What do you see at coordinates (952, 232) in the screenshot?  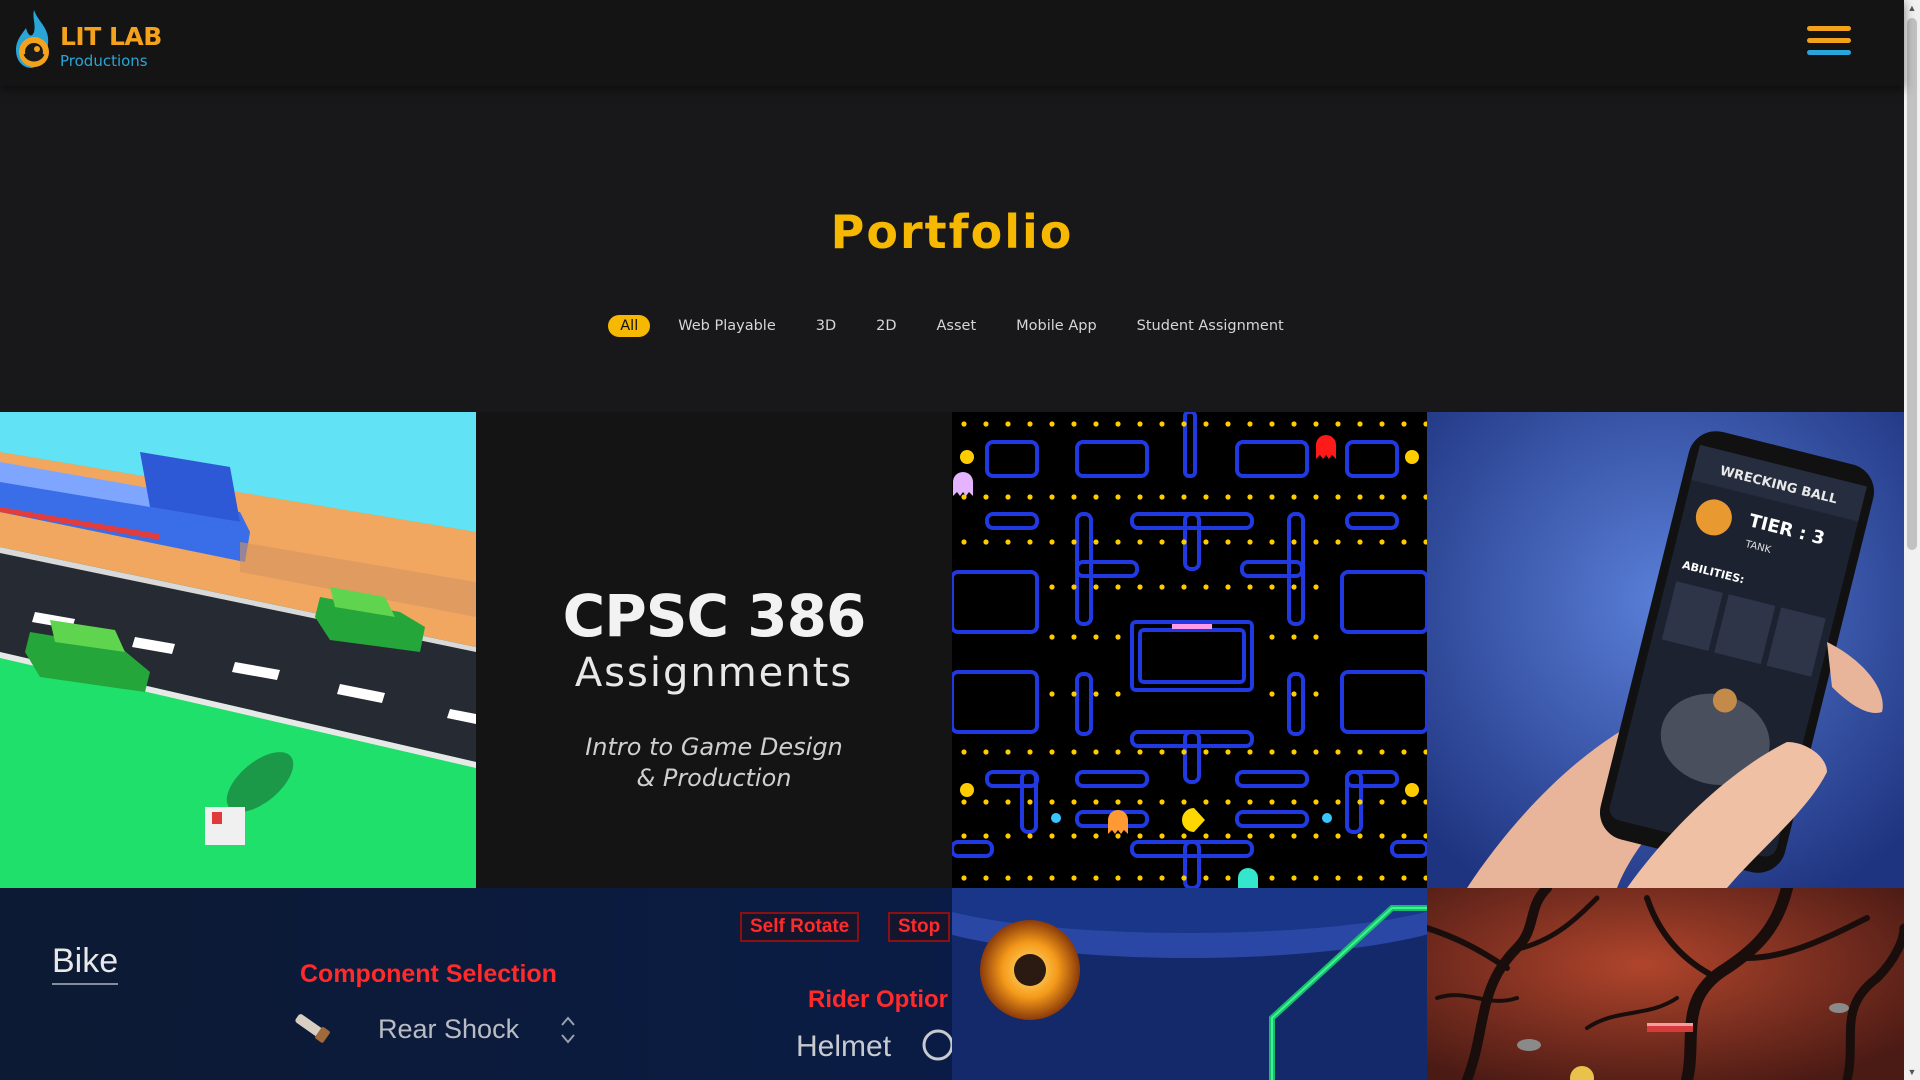 I see `page-title: Portfolio` at bounding box center [952, 232].